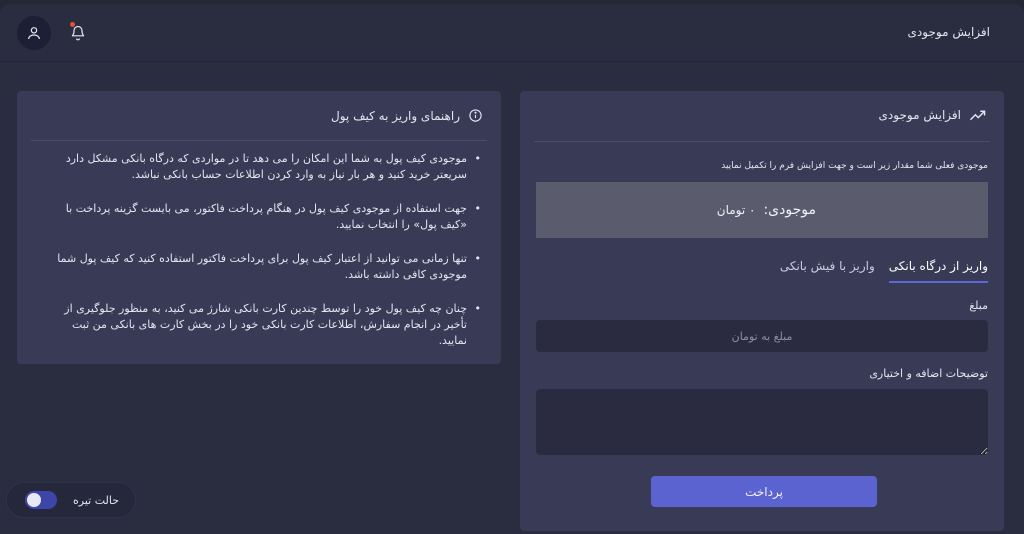 This screenshot has width=1024, height=534. I want to click on notification-dot, so click(72, 24).